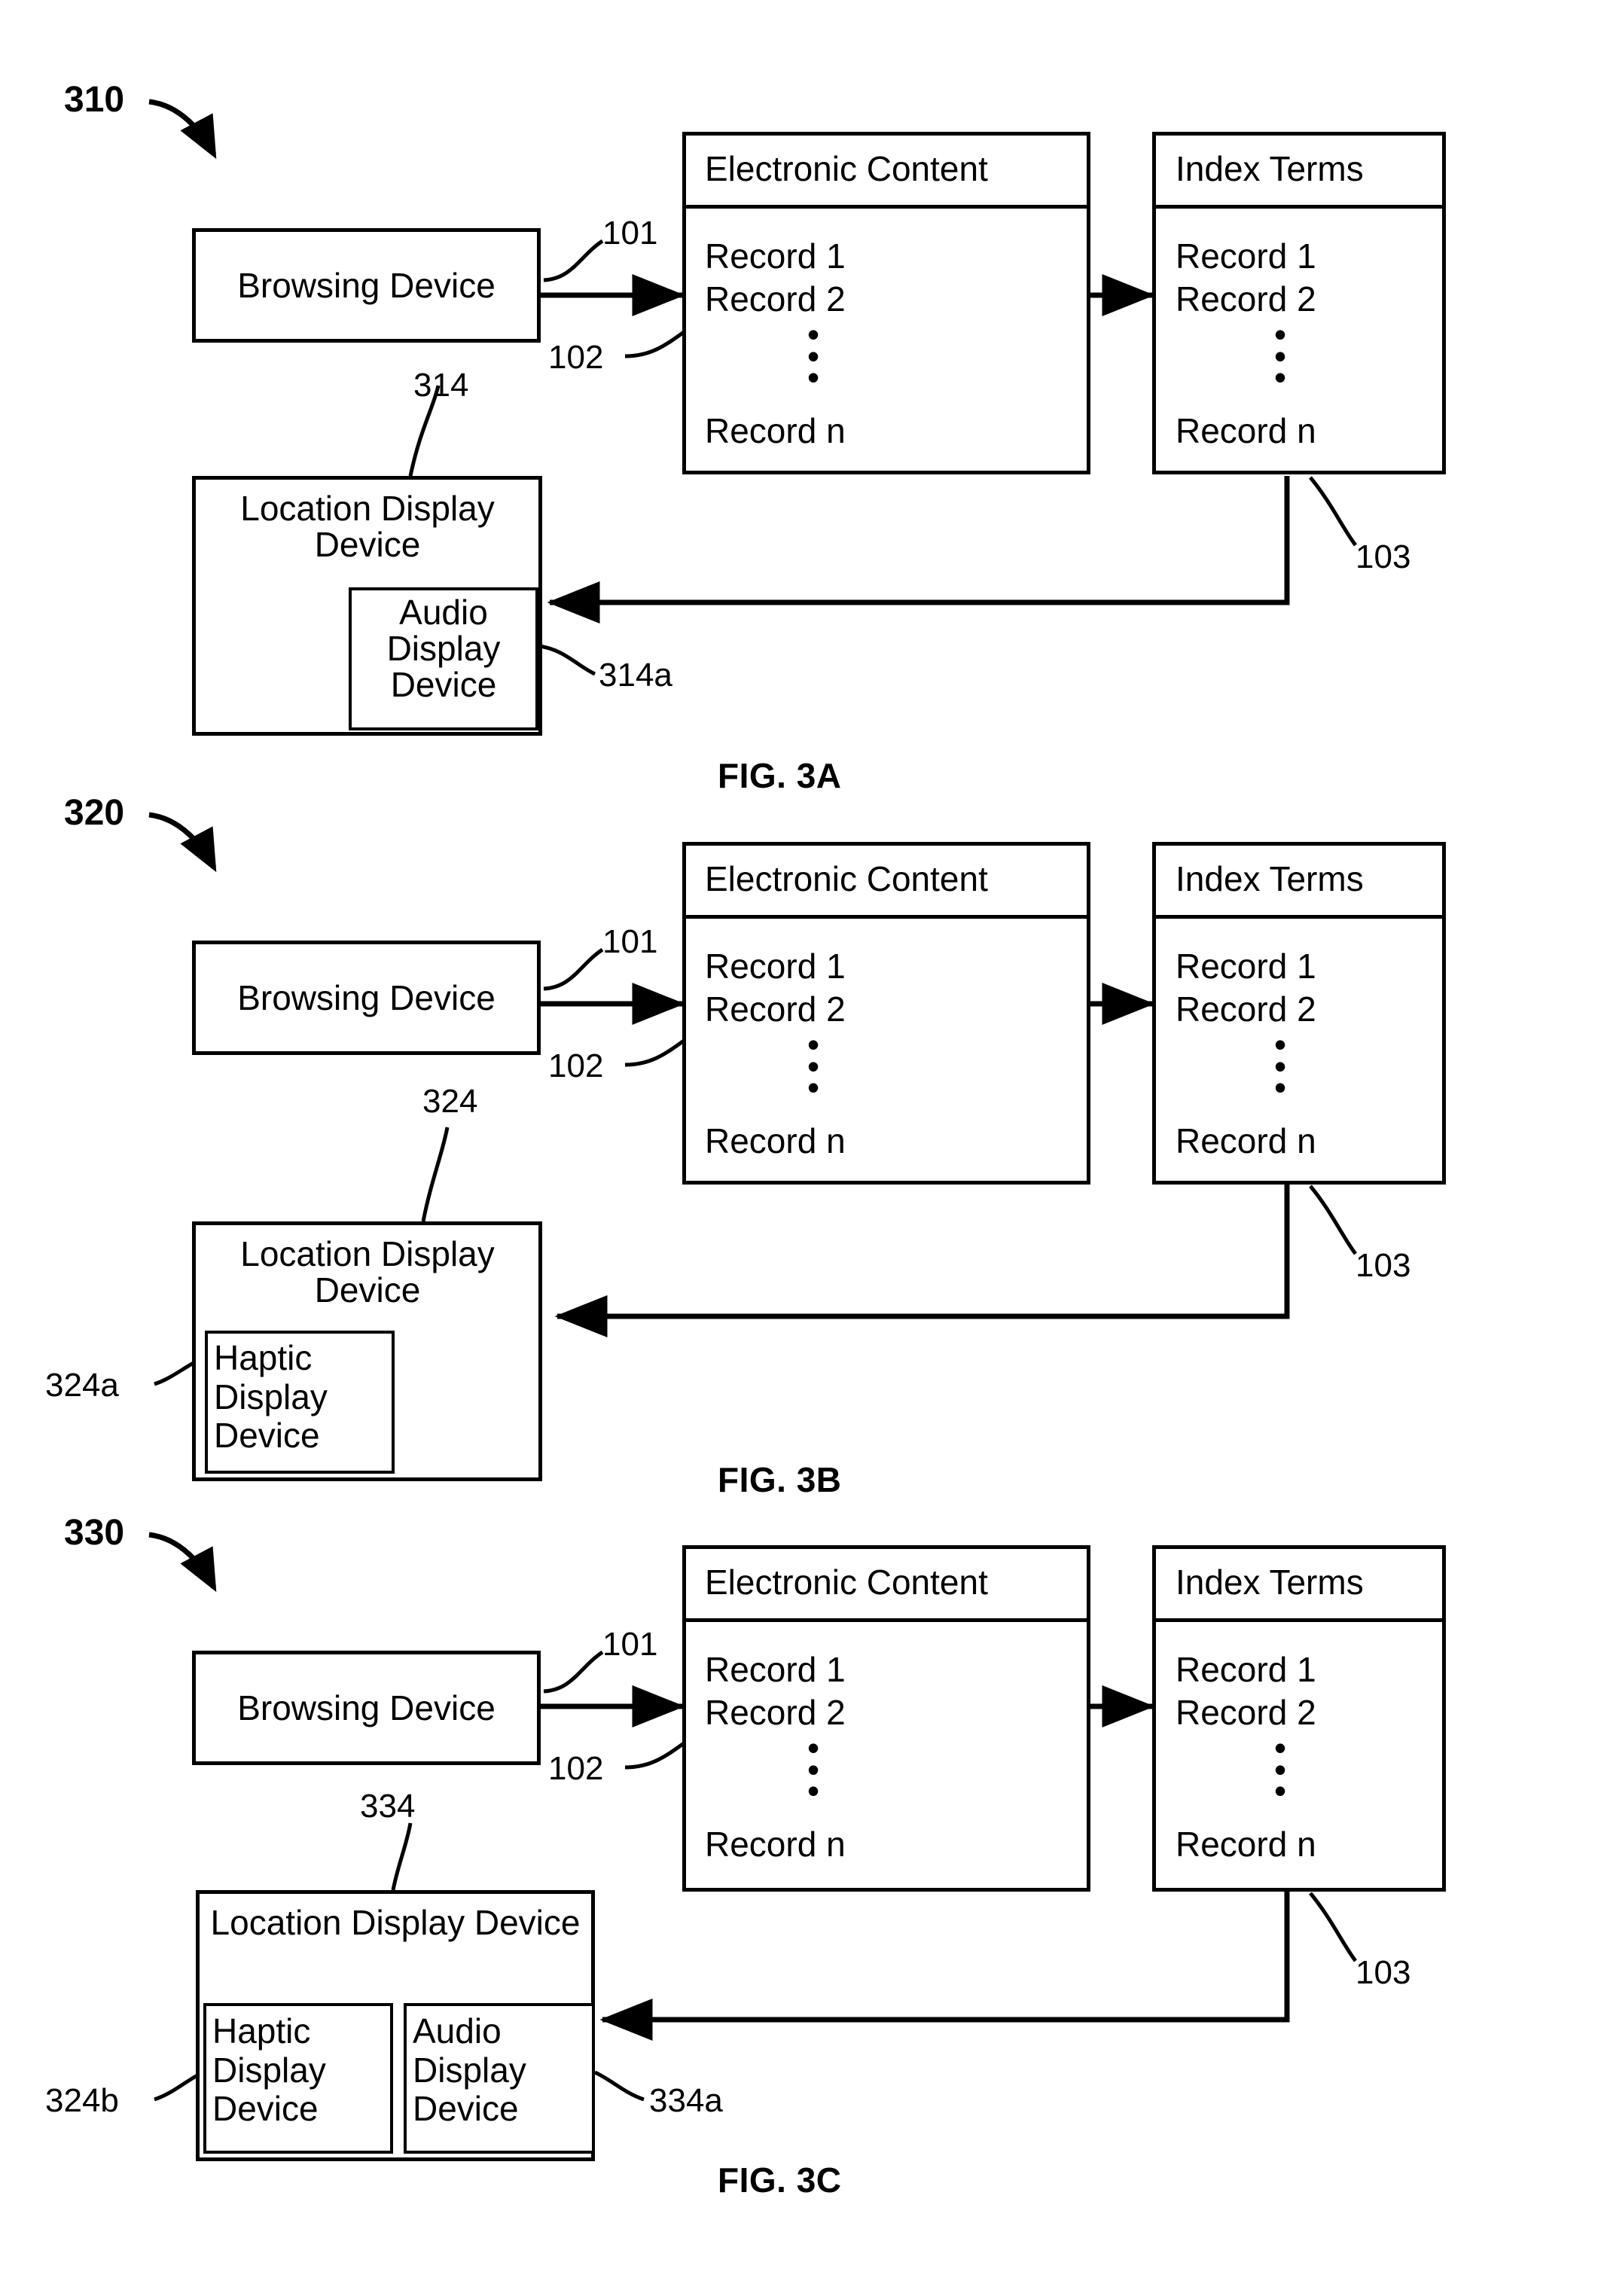 This screenshot has width=1601, height=2296. What do you see at coordinates (619, 2086) in the screenshot?
I see `leader-334a-3c` at bounding box center [619, 2086].